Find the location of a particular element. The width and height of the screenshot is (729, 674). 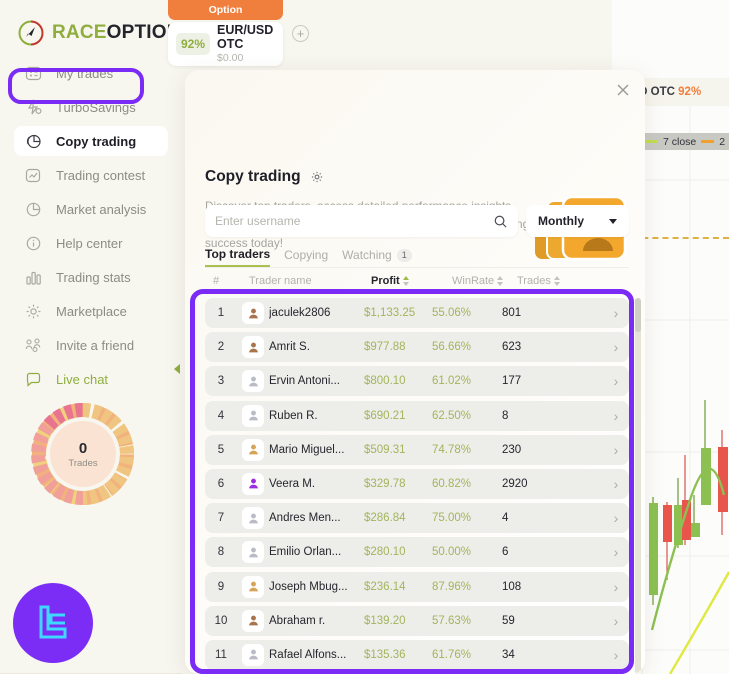

table-row: 11 Rafael Alfons... $135.36 61.76% 34 › is located at coordinates (417, 654).